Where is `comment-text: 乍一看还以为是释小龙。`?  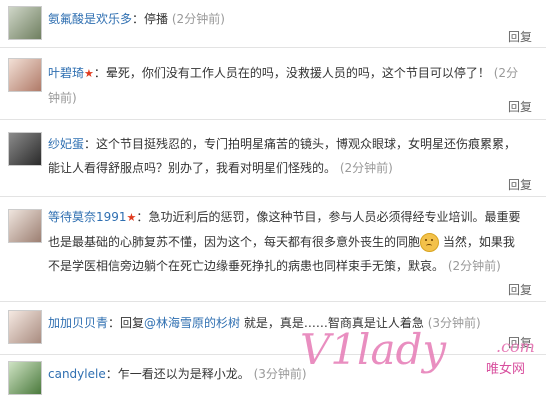 comment-text: 乍一看还以为是释小龙。 is located at coordinates (183, 374).